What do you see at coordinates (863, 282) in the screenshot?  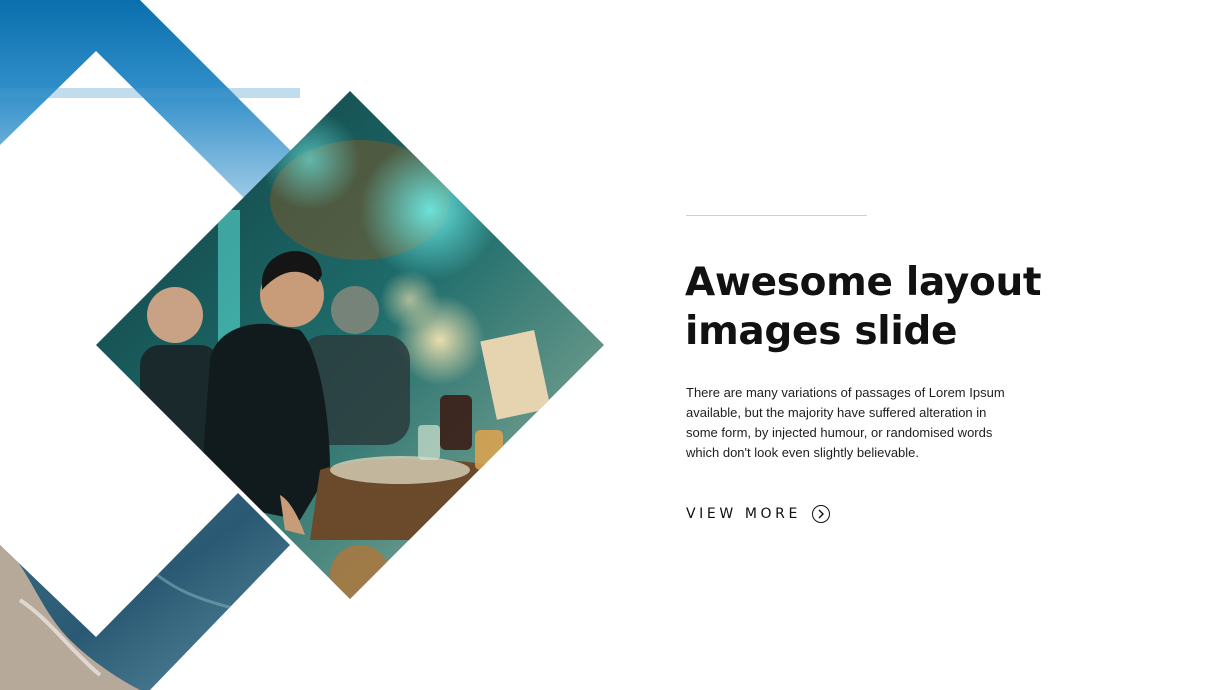 I see `slide-title-line: Awesome layout` at bounding box center [863, 282].